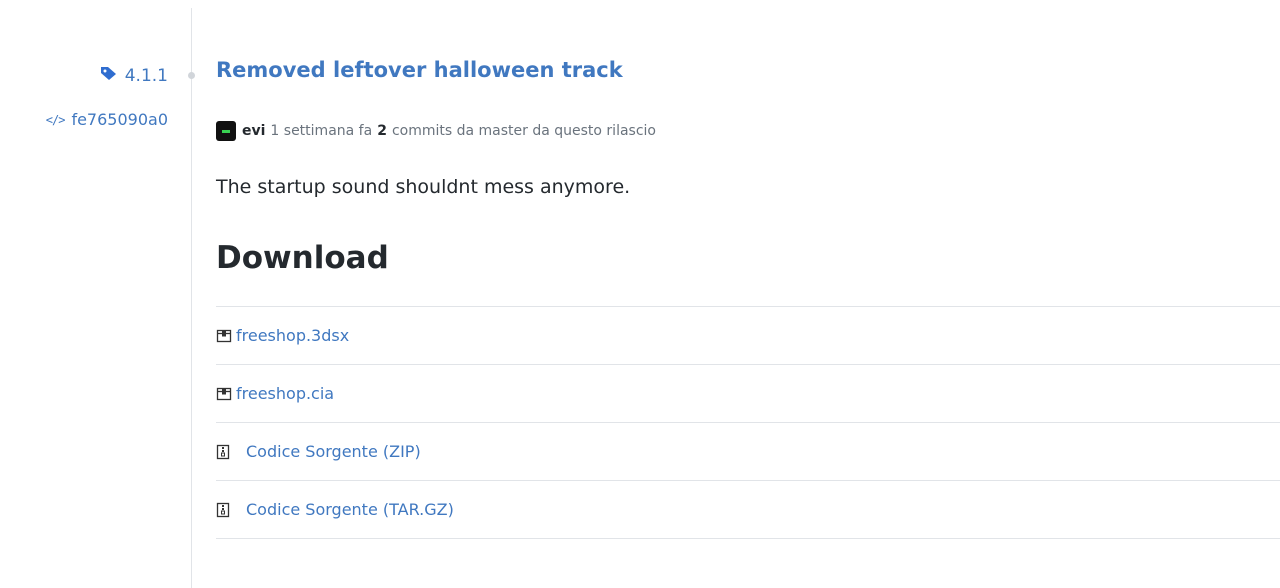 The image size is (1280, 588). I want to click on download-label: freeshop.cia, so click(285, 393).